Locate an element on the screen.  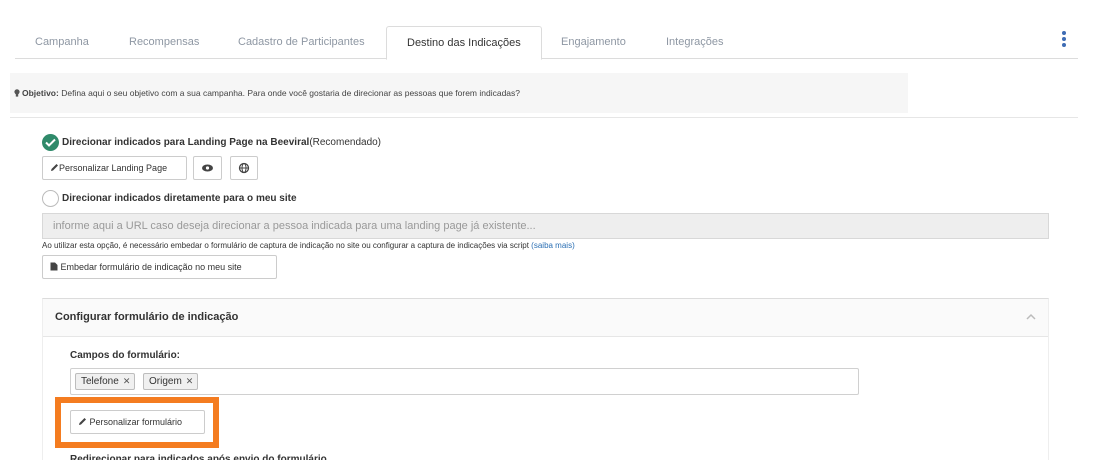
form-fields-input: Telefone ✕ Origem ✕ is located at coordinates (464, 381).